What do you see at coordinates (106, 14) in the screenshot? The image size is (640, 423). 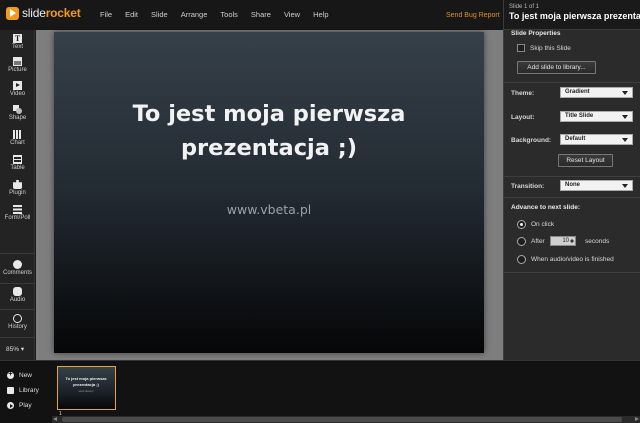 I see `menu-file: File` at bounding box center [106, 14].